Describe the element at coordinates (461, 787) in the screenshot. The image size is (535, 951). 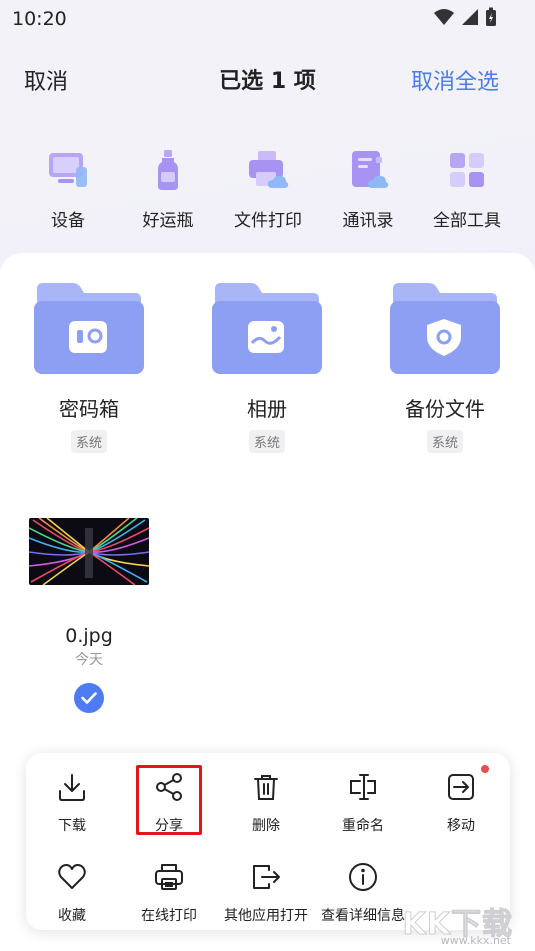
I see `move-icon` at that location.